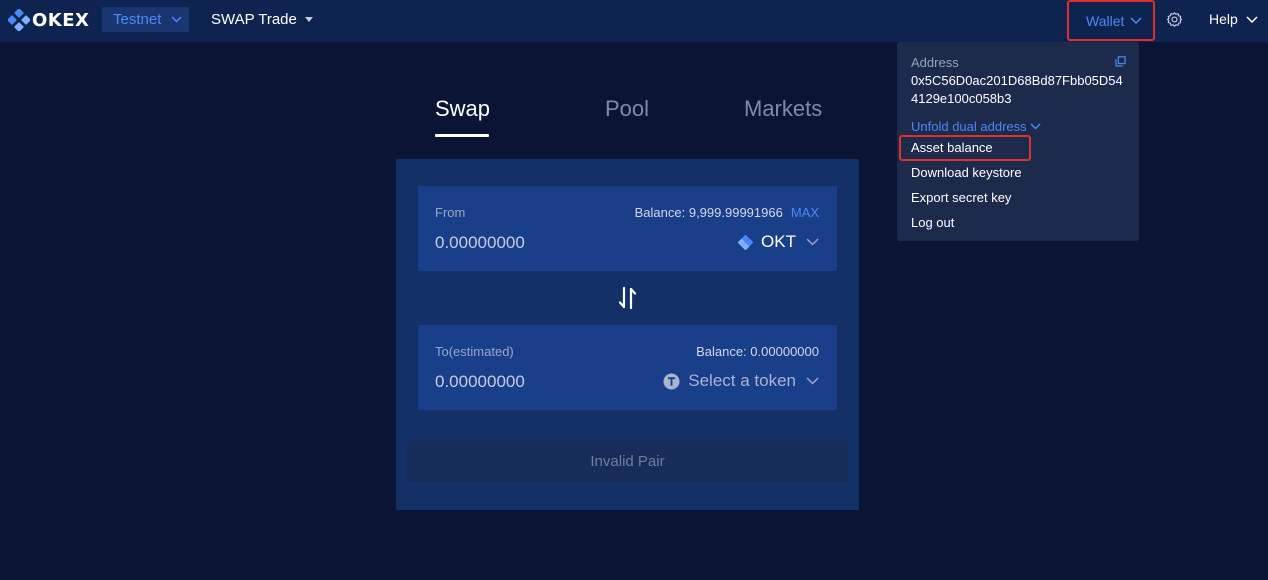 The height and width of the screenshot is (580, 1268). What do you see at coordinates (935, 62) in the screenshot?
I see `address-label: Address` at bounding box center [935, 62].